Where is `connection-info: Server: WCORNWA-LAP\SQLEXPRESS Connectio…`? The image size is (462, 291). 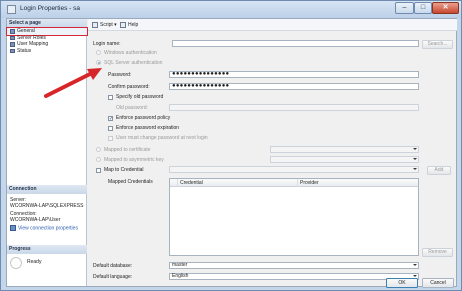
connection-info: Server: WCORNWA-LAP\SQLEXPRESS Connectio… is located at coordinates (48, 214).